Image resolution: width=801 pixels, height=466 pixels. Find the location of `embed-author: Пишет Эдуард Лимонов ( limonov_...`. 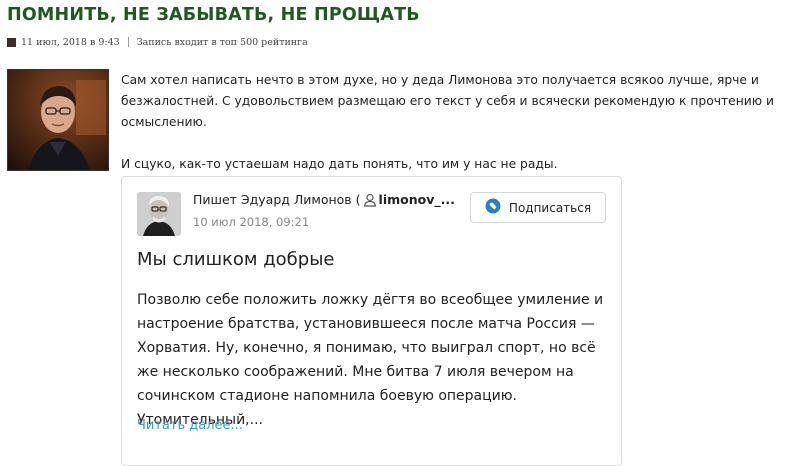

embed-author: Пишет Эдуард Лимонов ( limonov_... is located at coordinates (324, 199).